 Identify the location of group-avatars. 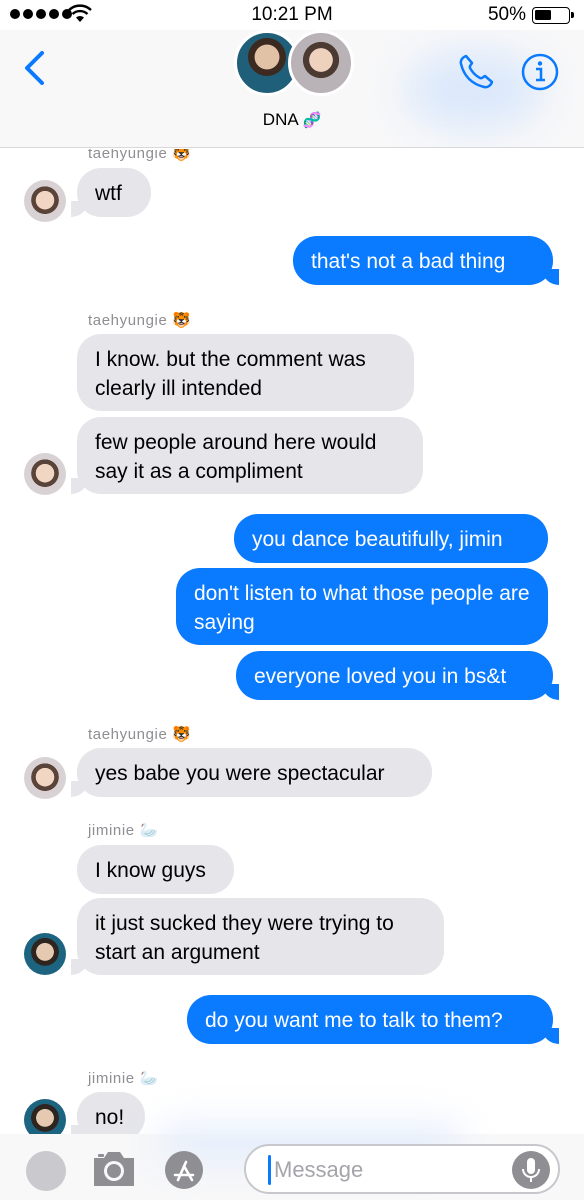
(294, 64).